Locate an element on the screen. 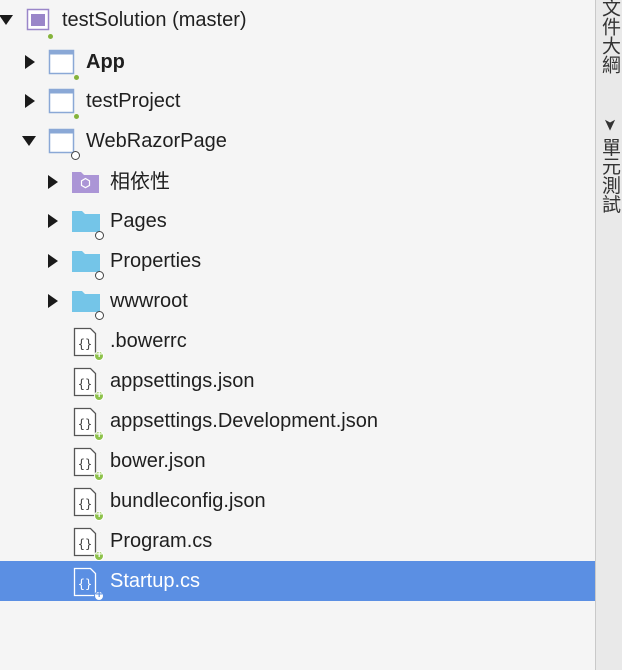  dependencies-icon is located at coordinates (86, 184).